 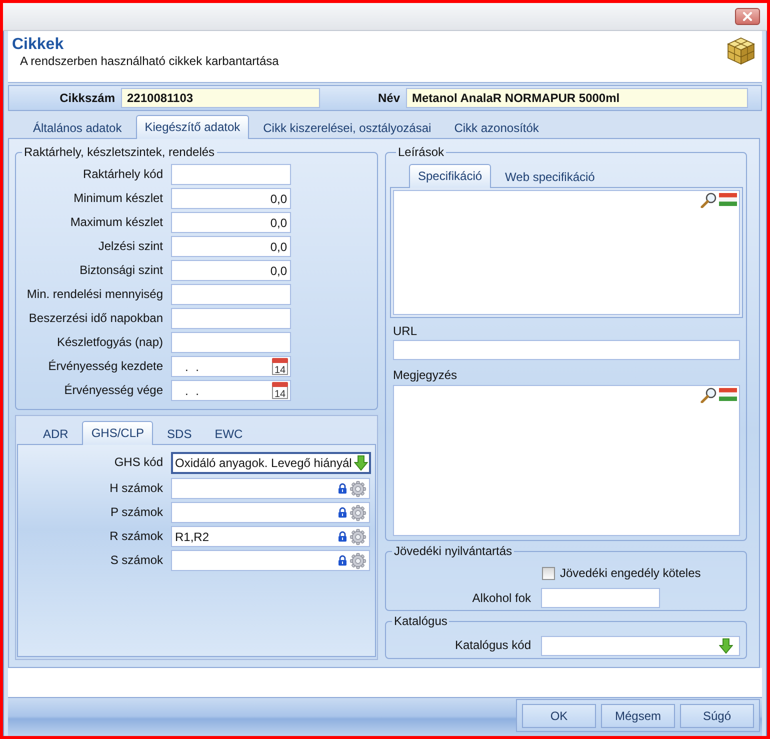 I want to click on field-label: GHS kód, so click(x=138, y=462).